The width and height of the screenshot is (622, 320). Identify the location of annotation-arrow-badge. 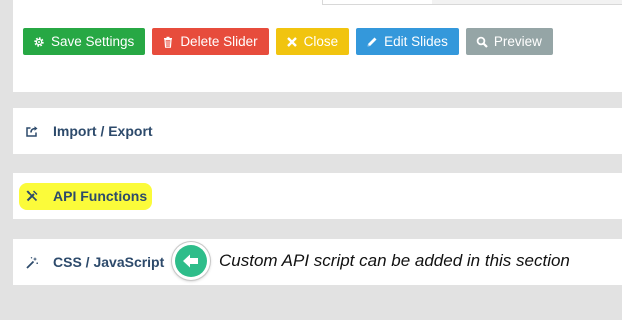
(191, 261).